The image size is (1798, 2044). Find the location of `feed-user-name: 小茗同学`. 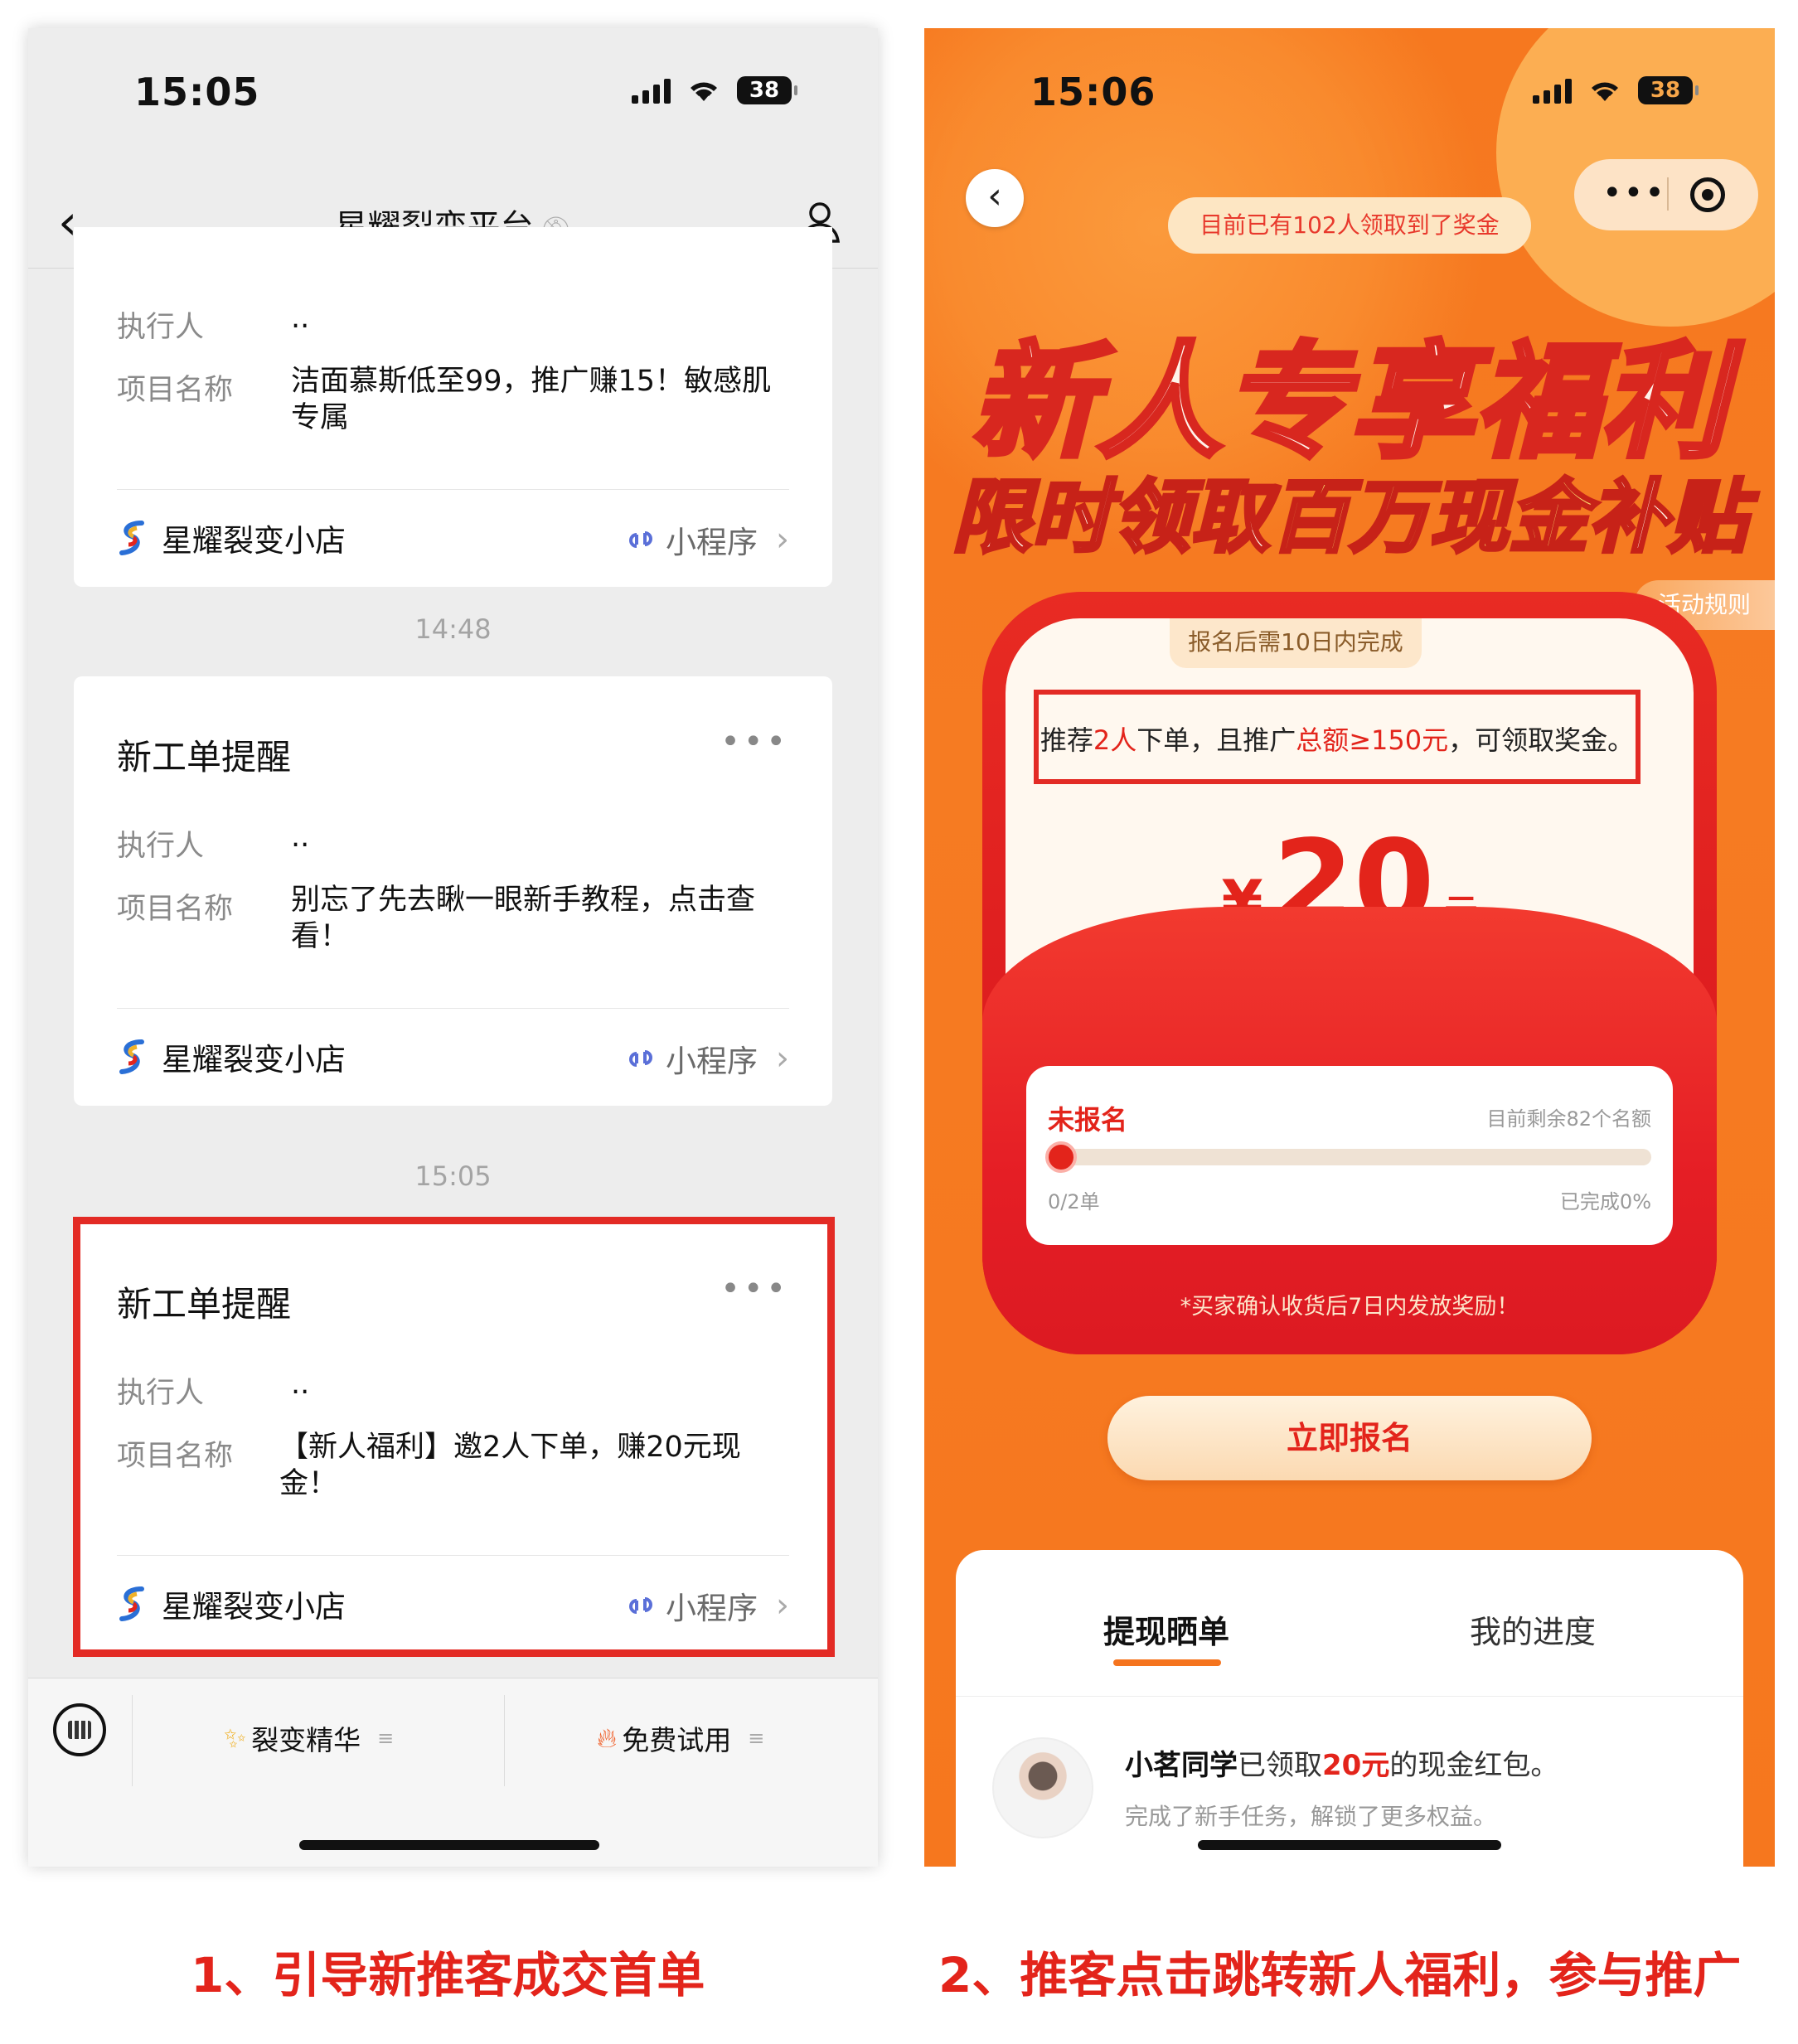

feed-user-name: 小茗同学 is located at coordinates (1181, 1765).